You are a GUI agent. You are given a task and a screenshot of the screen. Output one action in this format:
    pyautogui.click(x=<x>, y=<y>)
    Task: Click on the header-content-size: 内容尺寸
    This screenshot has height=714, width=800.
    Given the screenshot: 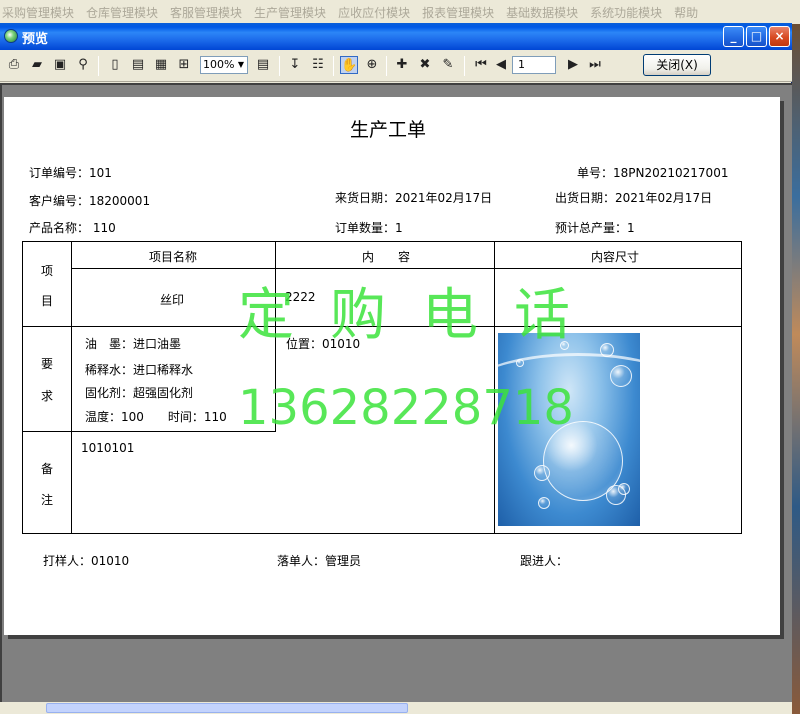 What is the action you would take?
    pyautogui.click(x=615, y=257)
    